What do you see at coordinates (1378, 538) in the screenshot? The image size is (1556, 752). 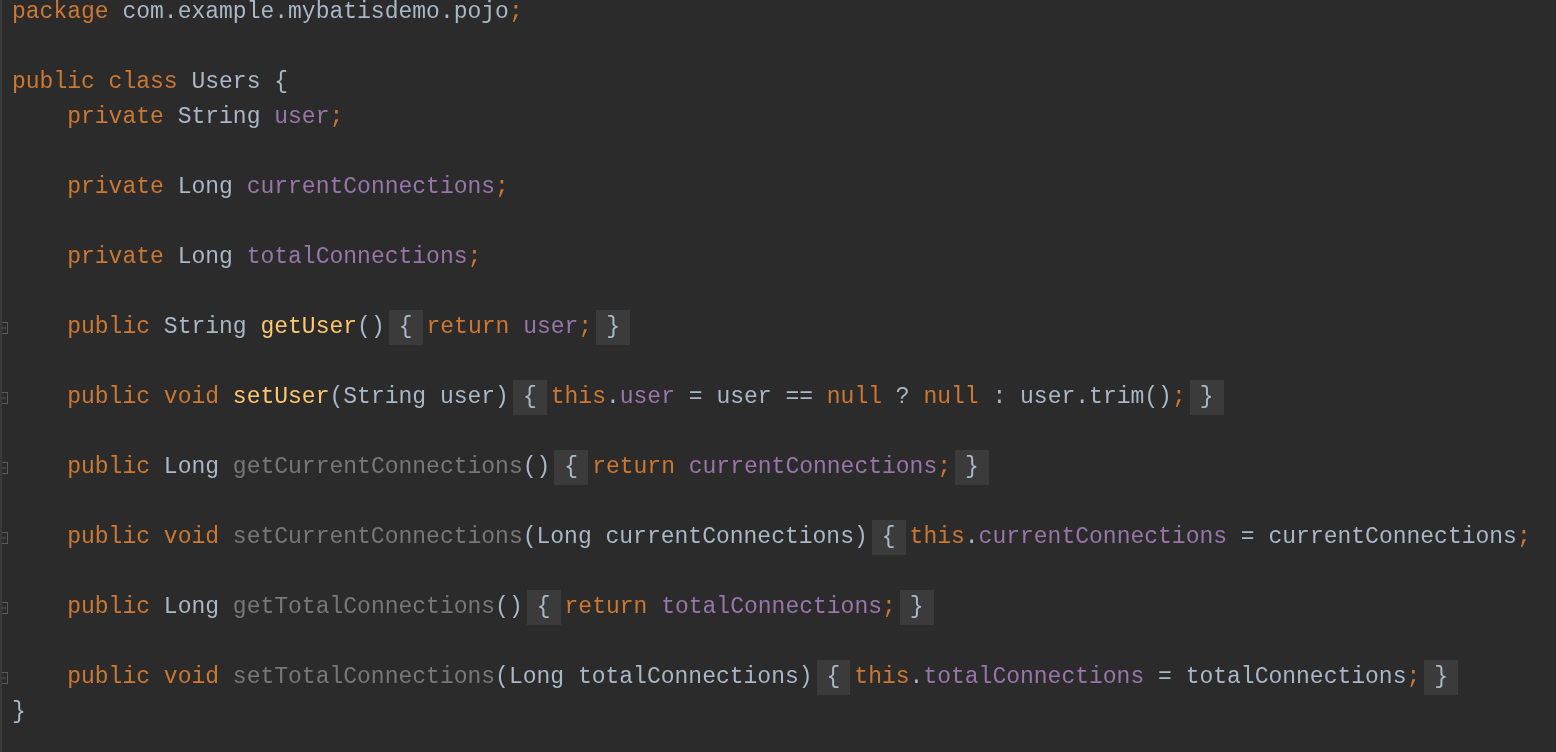 I see `code-token: = currentConnections` at bounding box center [1378, 538].